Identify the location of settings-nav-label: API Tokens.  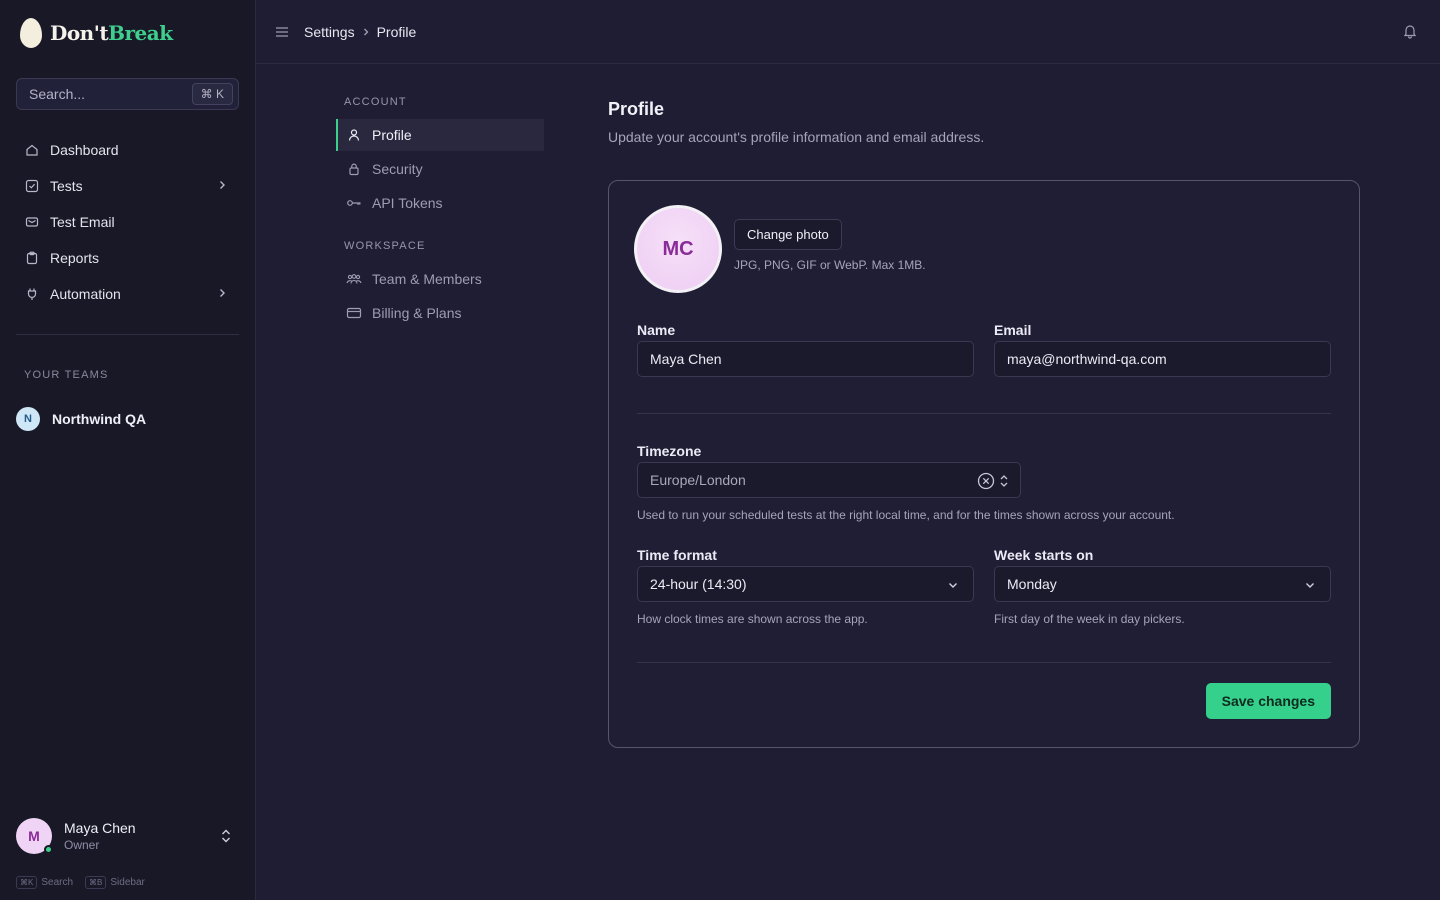
(407, 203).